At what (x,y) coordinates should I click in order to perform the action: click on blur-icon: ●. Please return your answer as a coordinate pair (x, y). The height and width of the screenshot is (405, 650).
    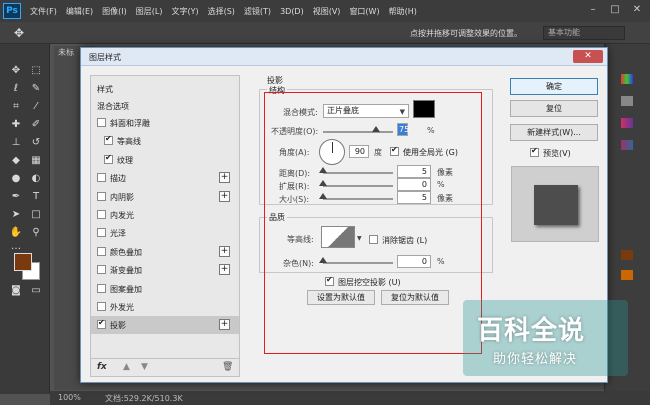
    Looking at the image, I should click on (16, 179).